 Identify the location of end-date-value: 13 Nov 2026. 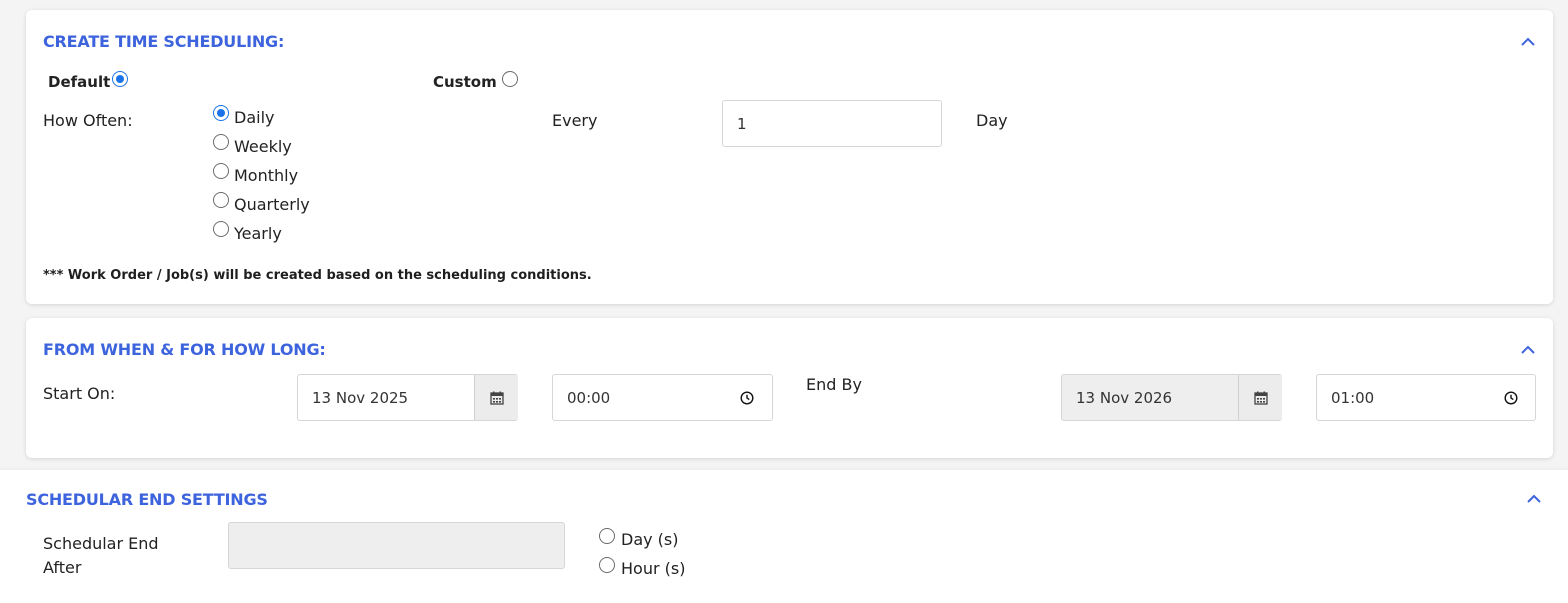
(1124, 397).